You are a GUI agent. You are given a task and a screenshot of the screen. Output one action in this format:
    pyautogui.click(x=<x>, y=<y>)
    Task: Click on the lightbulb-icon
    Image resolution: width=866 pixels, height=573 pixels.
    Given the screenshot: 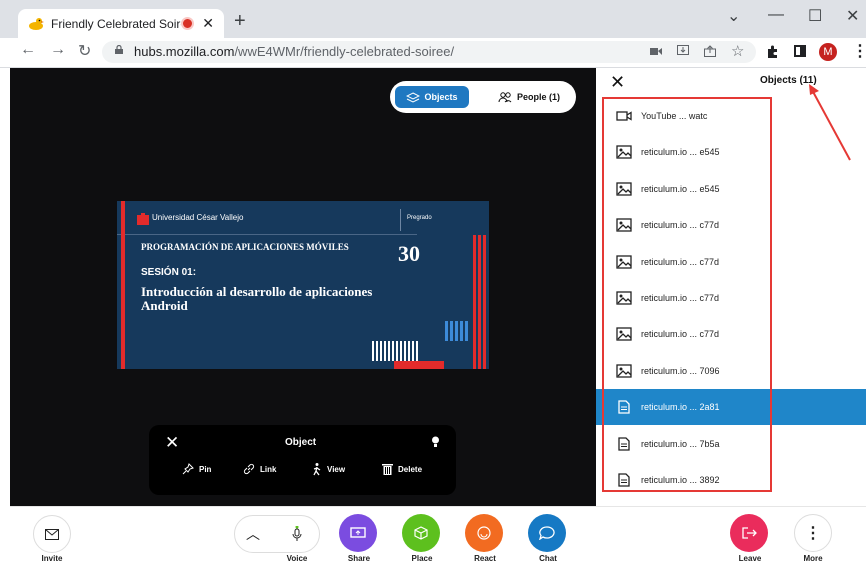 What is the action you would take?
    pyautogui.click(x=435, y=442)
    